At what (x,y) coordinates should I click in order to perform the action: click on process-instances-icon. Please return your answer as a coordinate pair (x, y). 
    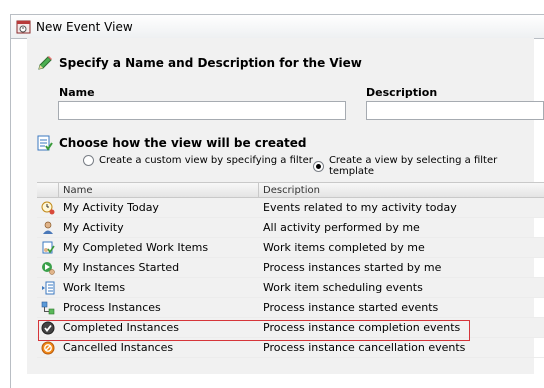
    Looking at the image, I should click on (48, 307).